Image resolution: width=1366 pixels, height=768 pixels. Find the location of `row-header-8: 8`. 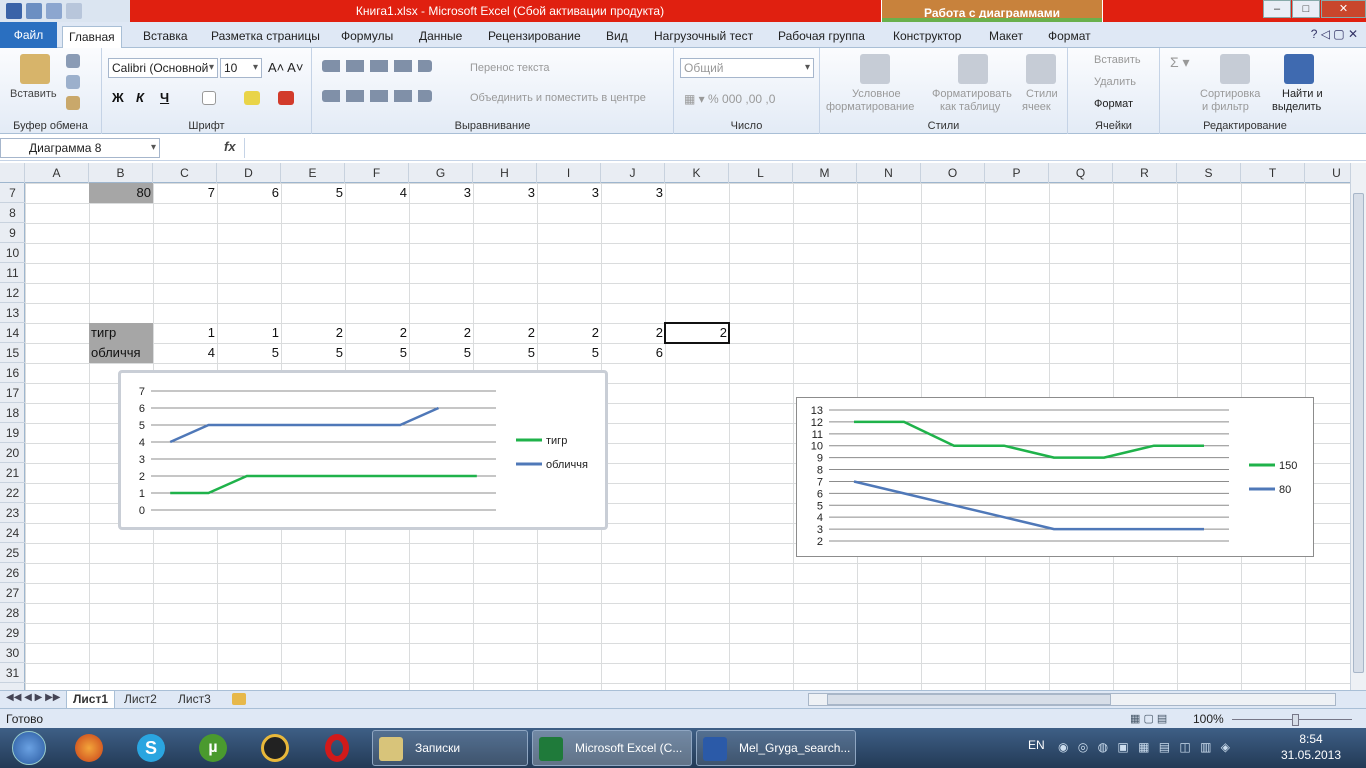

row-header-8: 8 is located at coordinates (12, 213).